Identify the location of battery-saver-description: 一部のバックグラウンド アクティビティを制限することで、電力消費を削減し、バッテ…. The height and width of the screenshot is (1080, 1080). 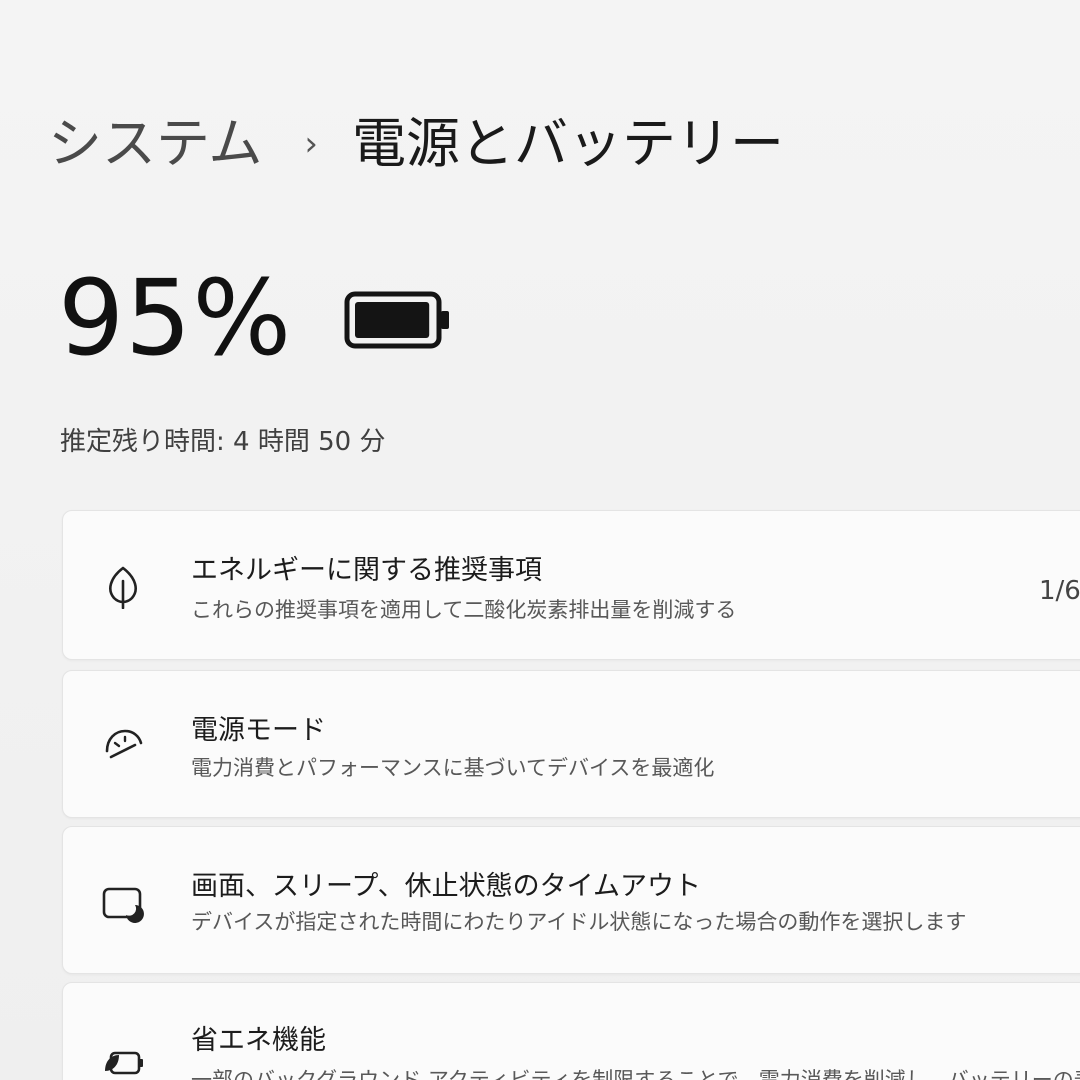
(635, 1074).